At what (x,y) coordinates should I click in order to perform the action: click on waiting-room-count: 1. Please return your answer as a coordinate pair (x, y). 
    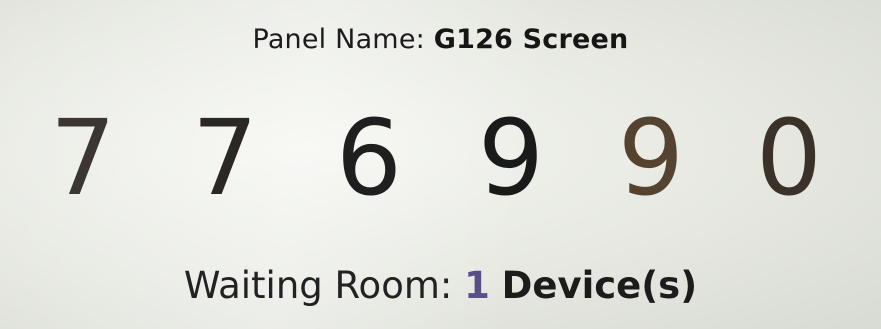
    Looking at the image, I should click on (477, 285).